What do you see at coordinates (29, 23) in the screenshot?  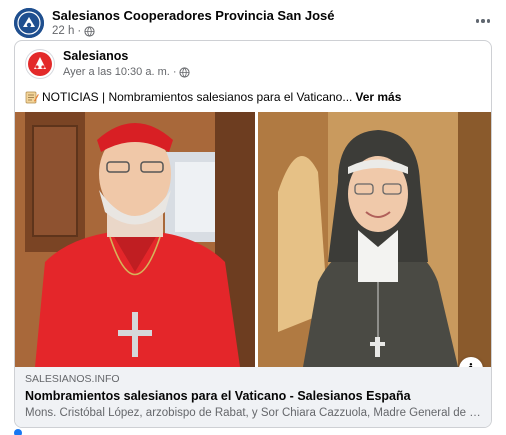 I see `page-avatar` at bounding box center [29, 23].